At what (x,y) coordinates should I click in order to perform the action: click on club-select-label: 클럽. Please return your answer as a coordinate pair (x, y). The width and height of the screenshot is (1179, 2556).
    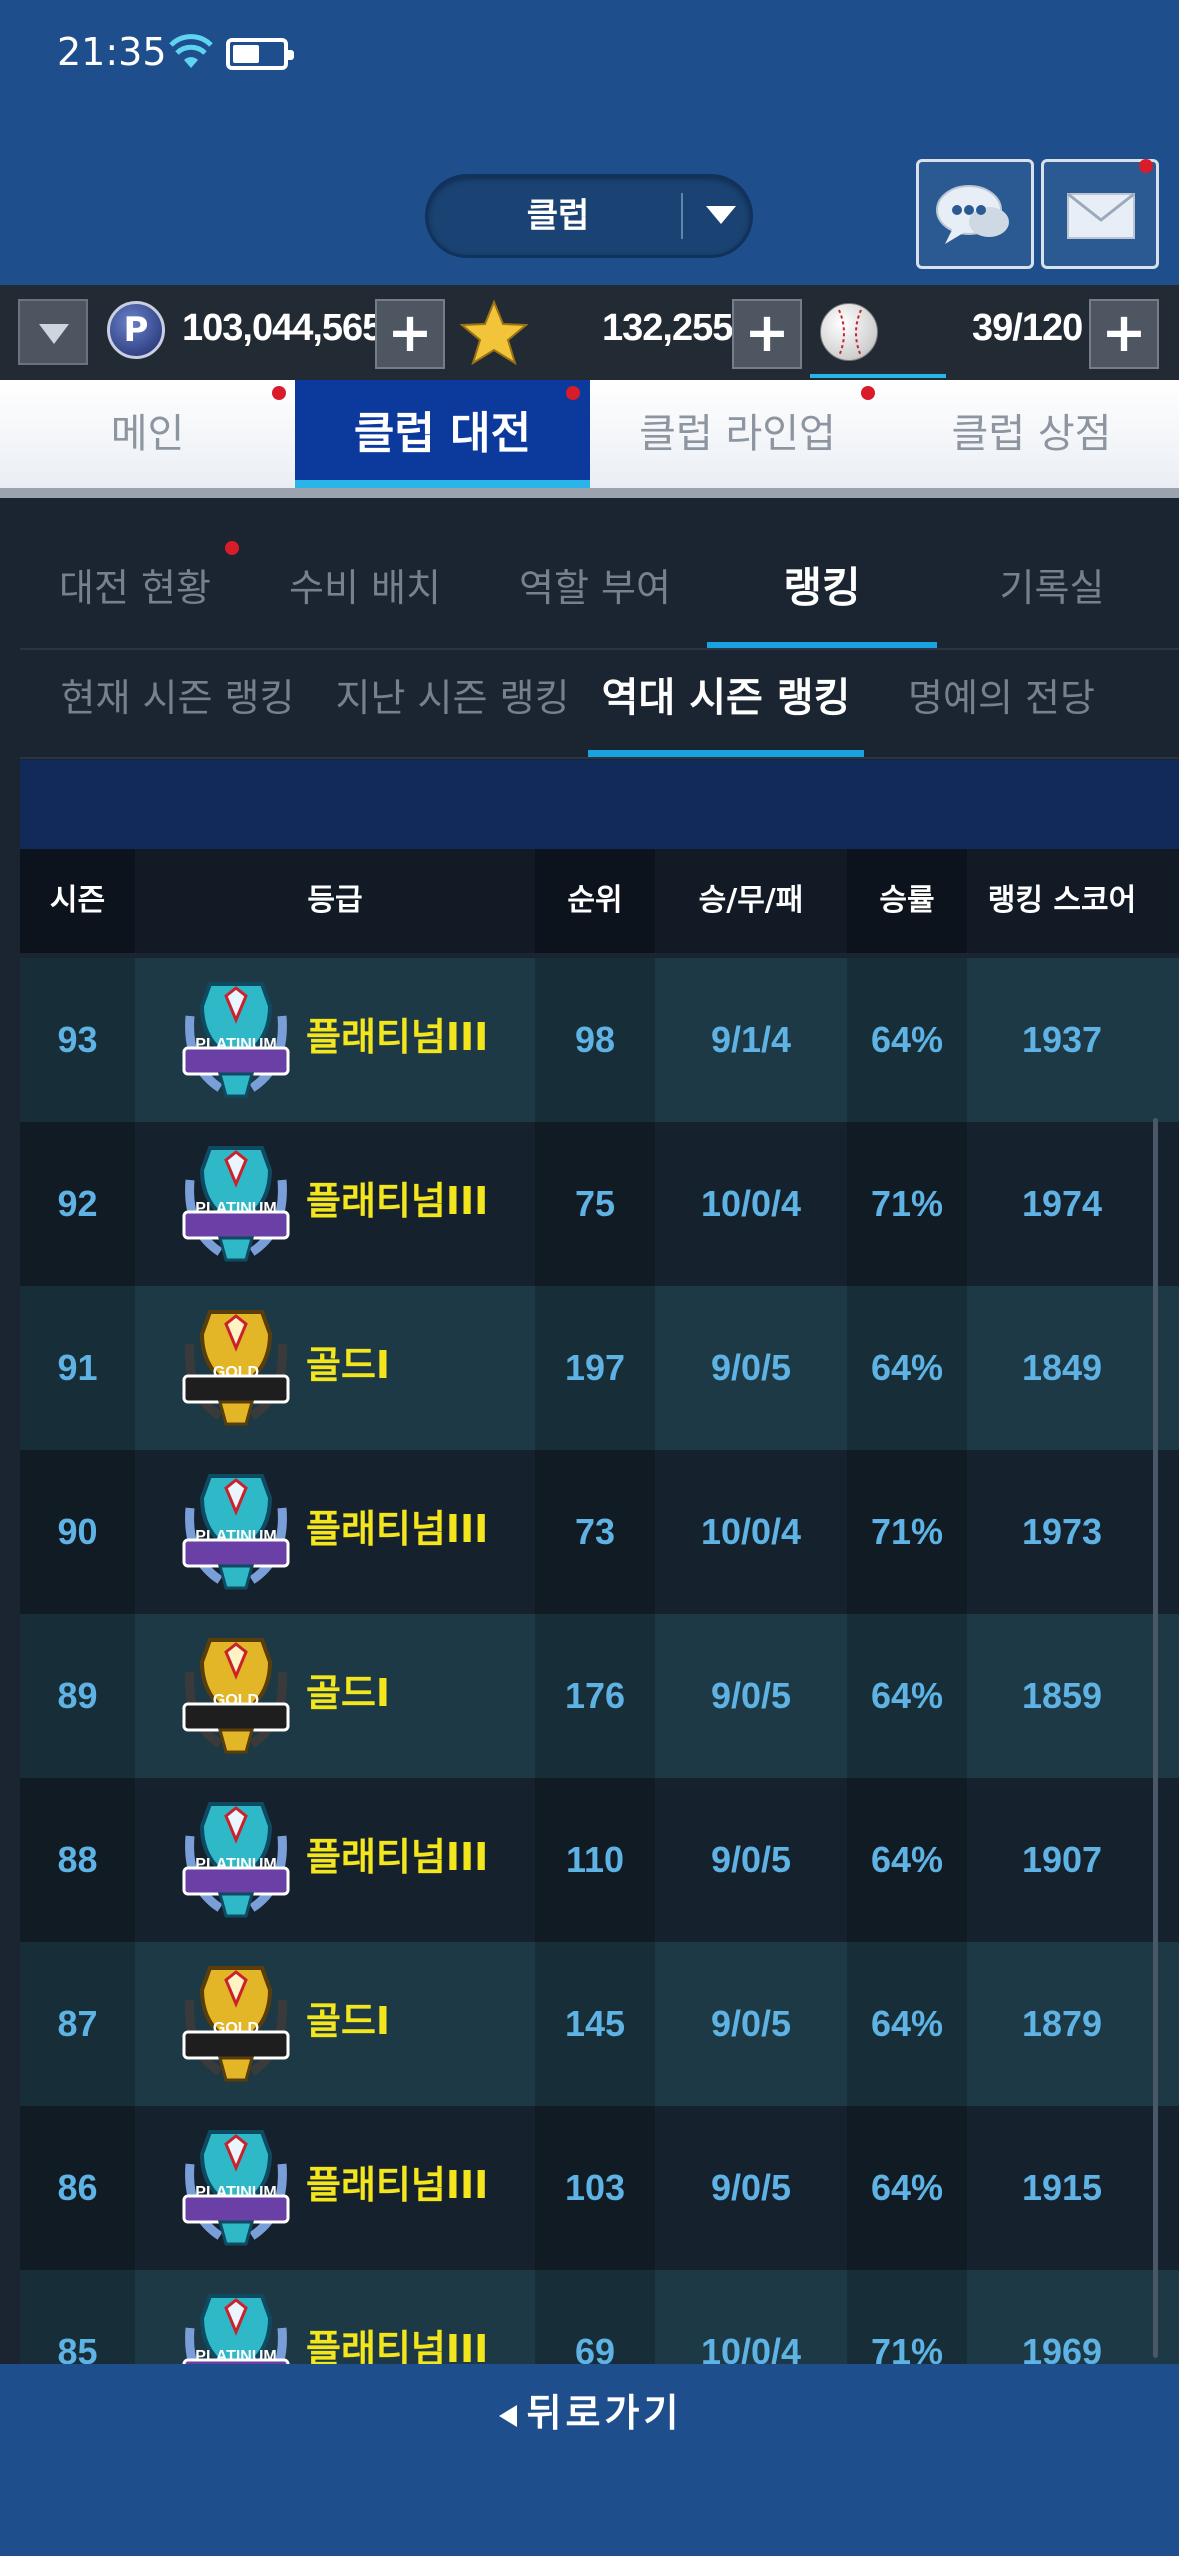
    Looking at the image, I should click on (558, 216).